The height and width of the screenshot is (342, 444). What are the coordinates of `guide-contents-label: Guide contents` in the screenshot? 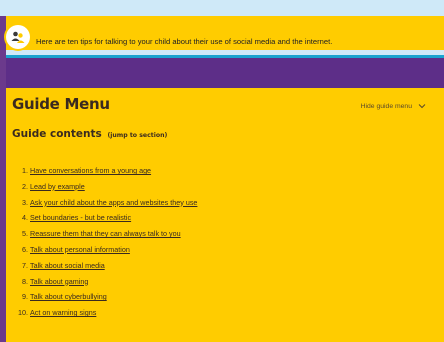 It's located at (57, 134).